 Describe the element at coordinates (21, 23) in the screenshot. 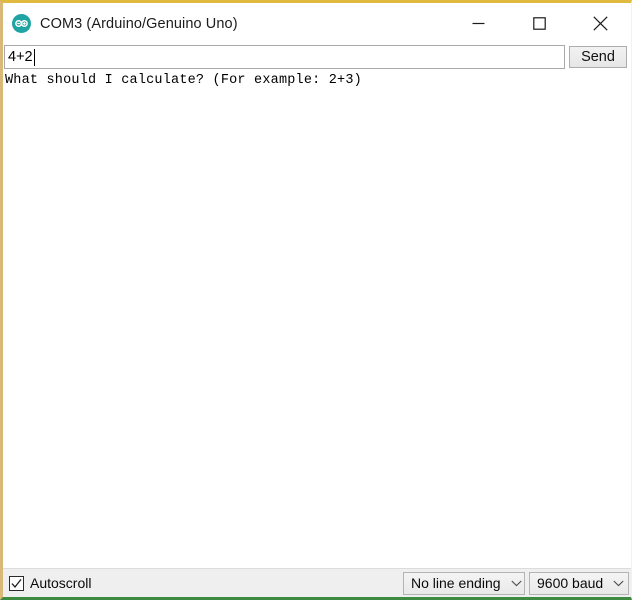

I see `arduino-infinity-icon` at that location.